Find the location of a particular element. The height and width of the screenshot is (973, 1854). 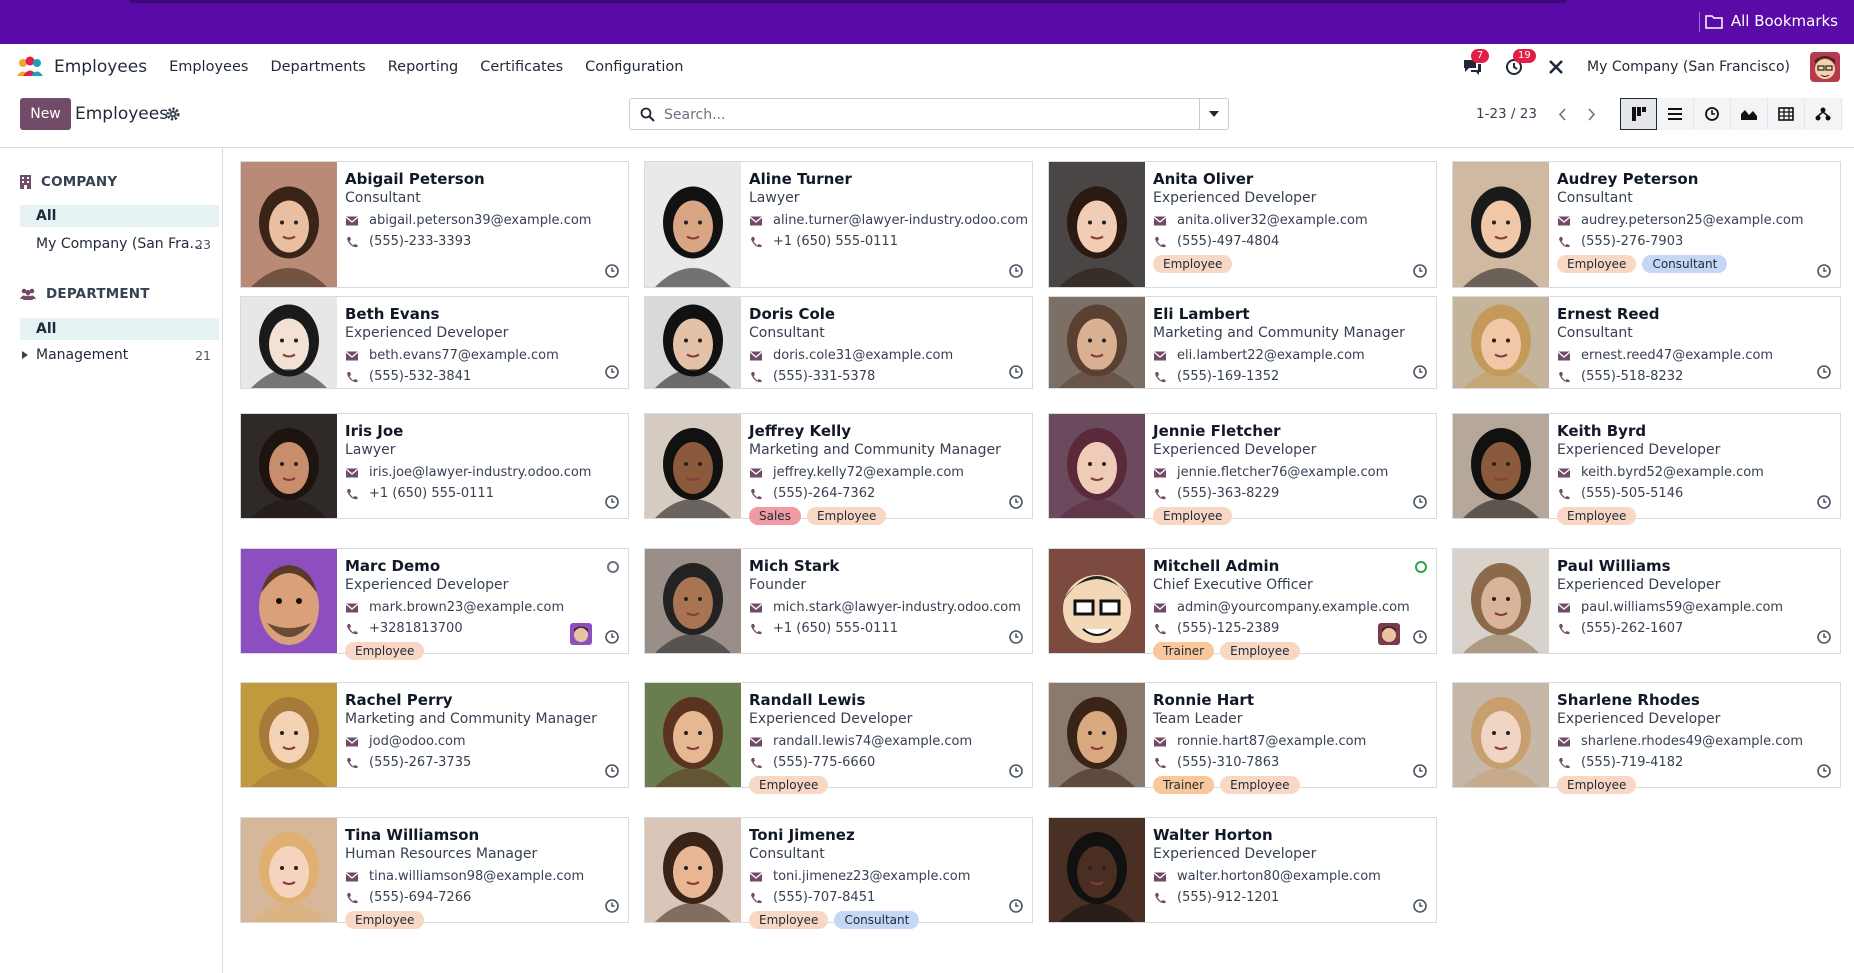

employees-app-icon is located at coordinates (30, 67).